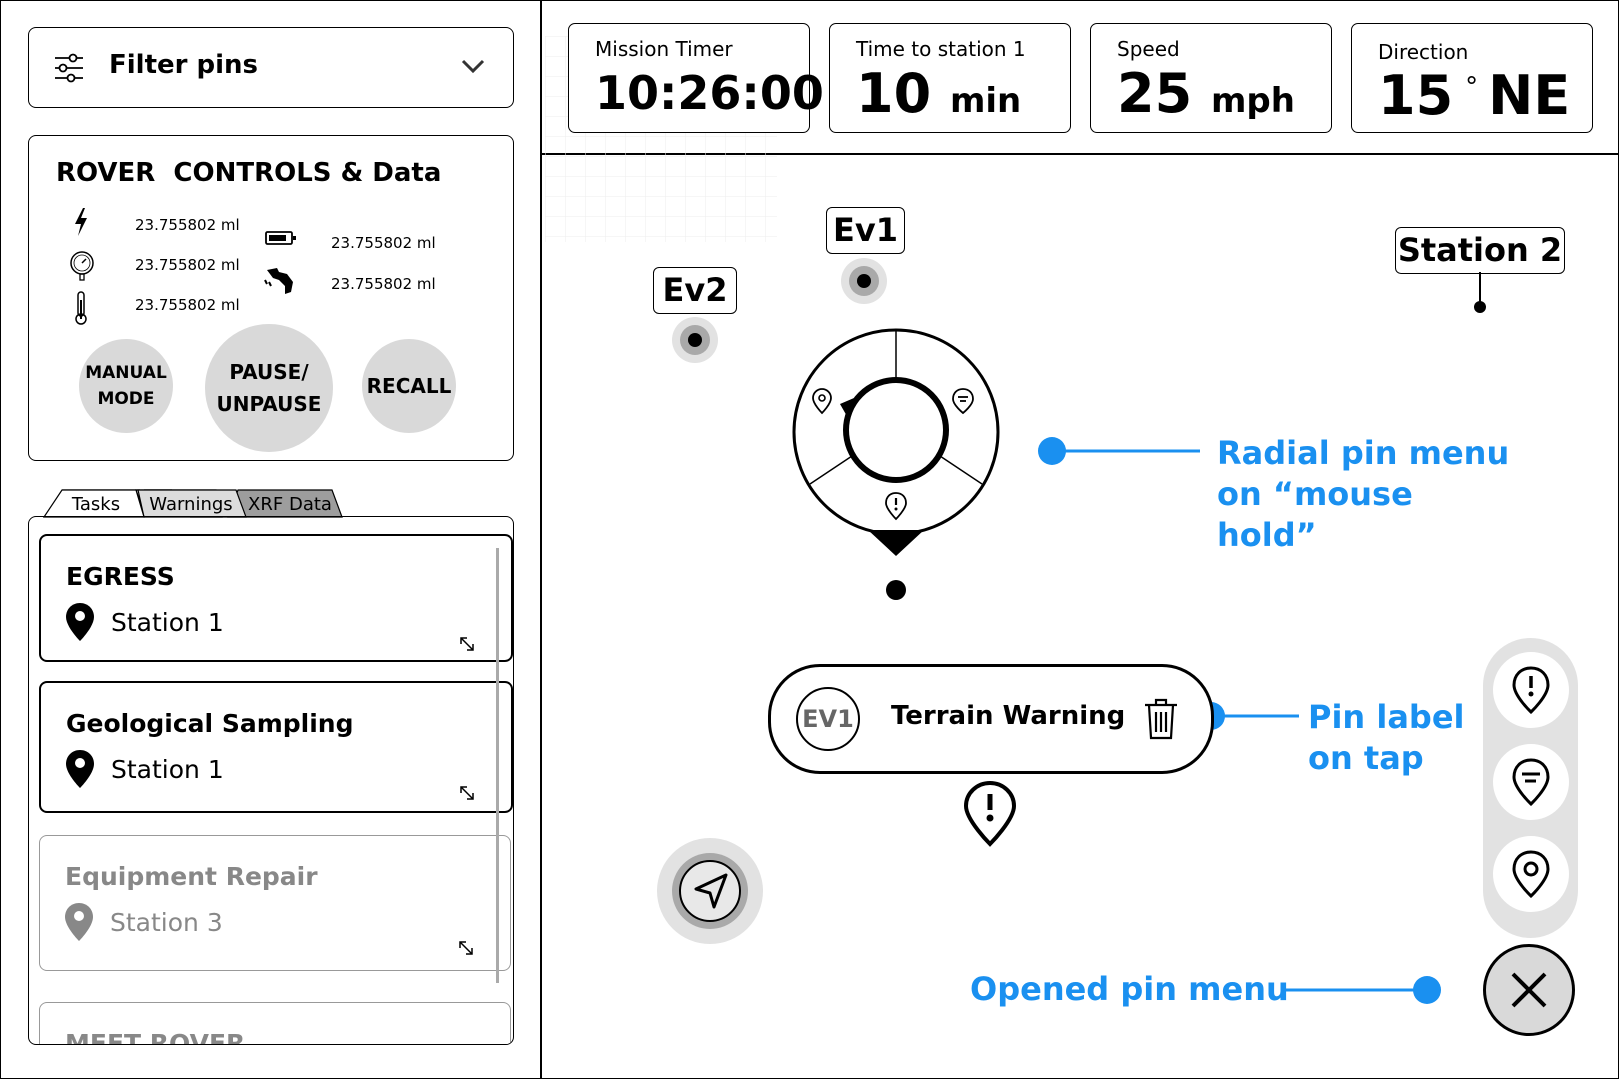  Describe the element at coordinates (271, 67) in the screenshot. I see `filter-pins-dropdown: Filter pins` at that location.